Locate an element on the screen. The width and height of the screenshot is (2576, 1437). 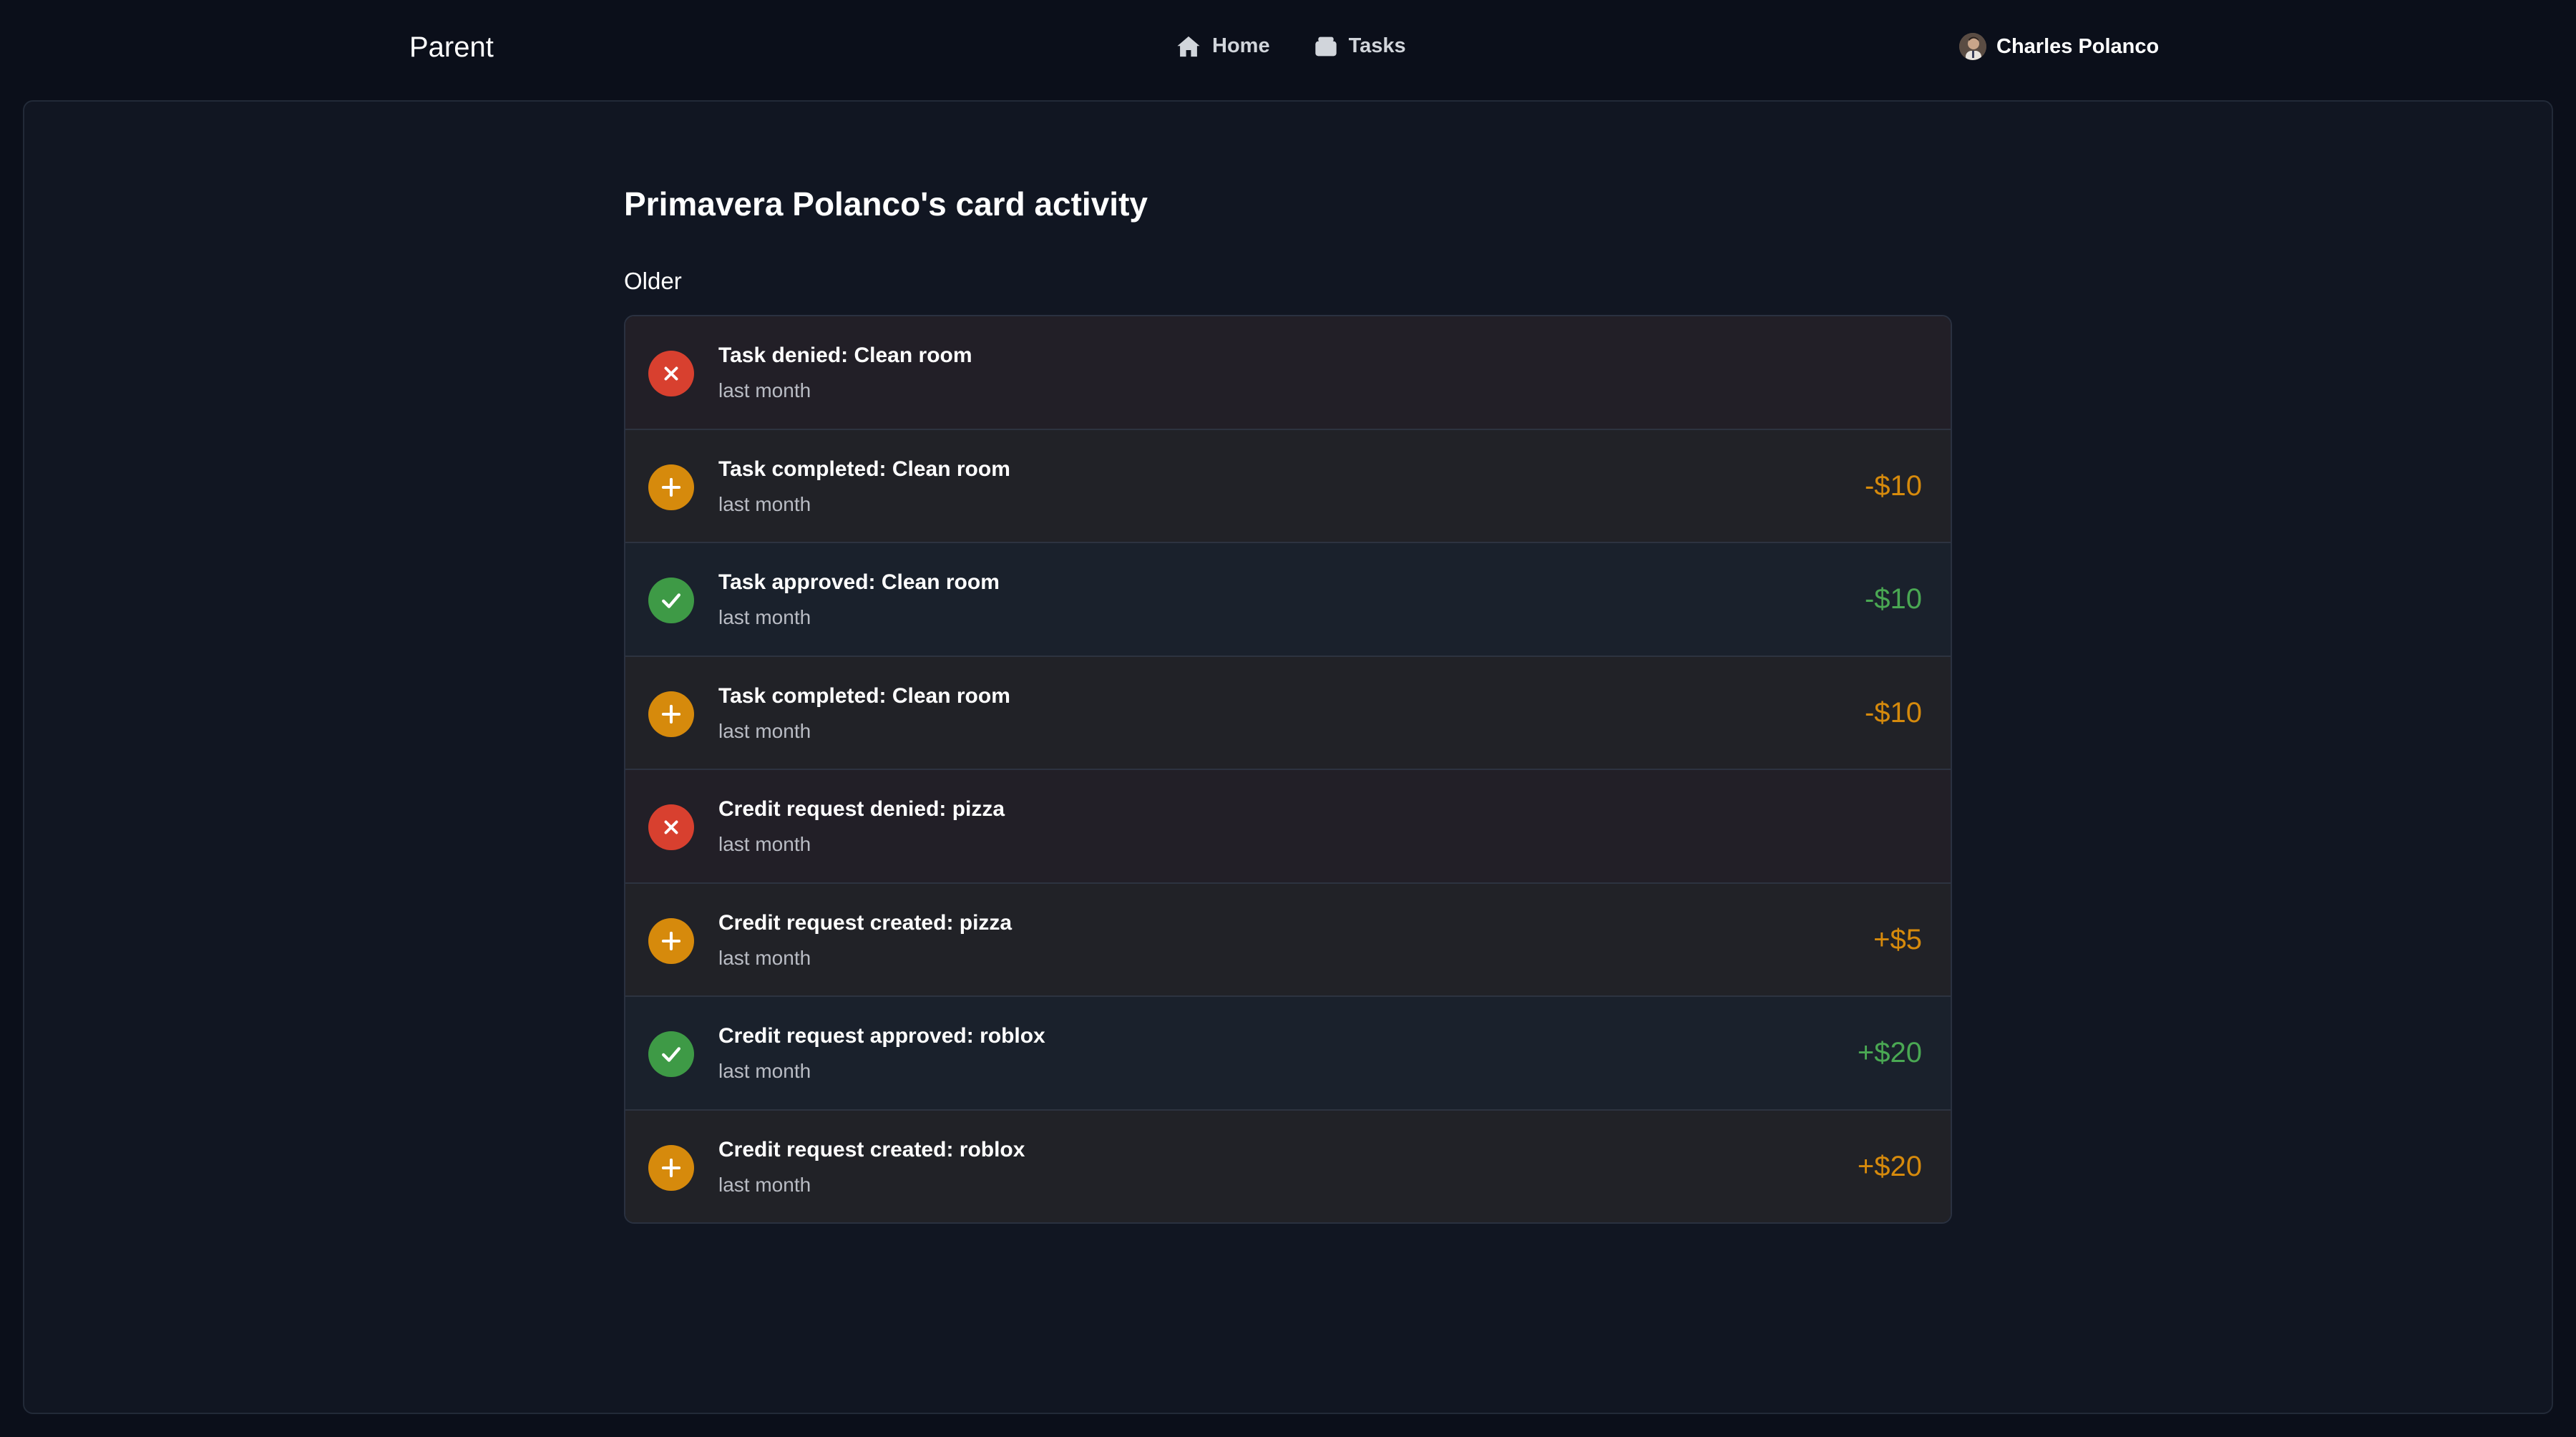
nav-item-tasks: Tasks is located at coordinates (1360, 46).